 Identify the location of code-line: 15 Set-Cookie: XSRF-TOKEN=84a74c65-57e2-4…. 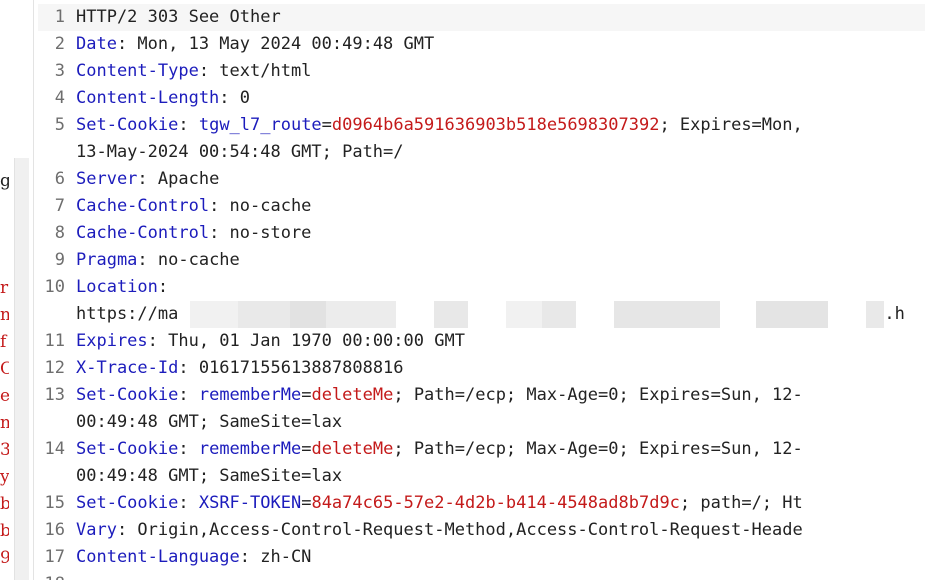
(481, 503).